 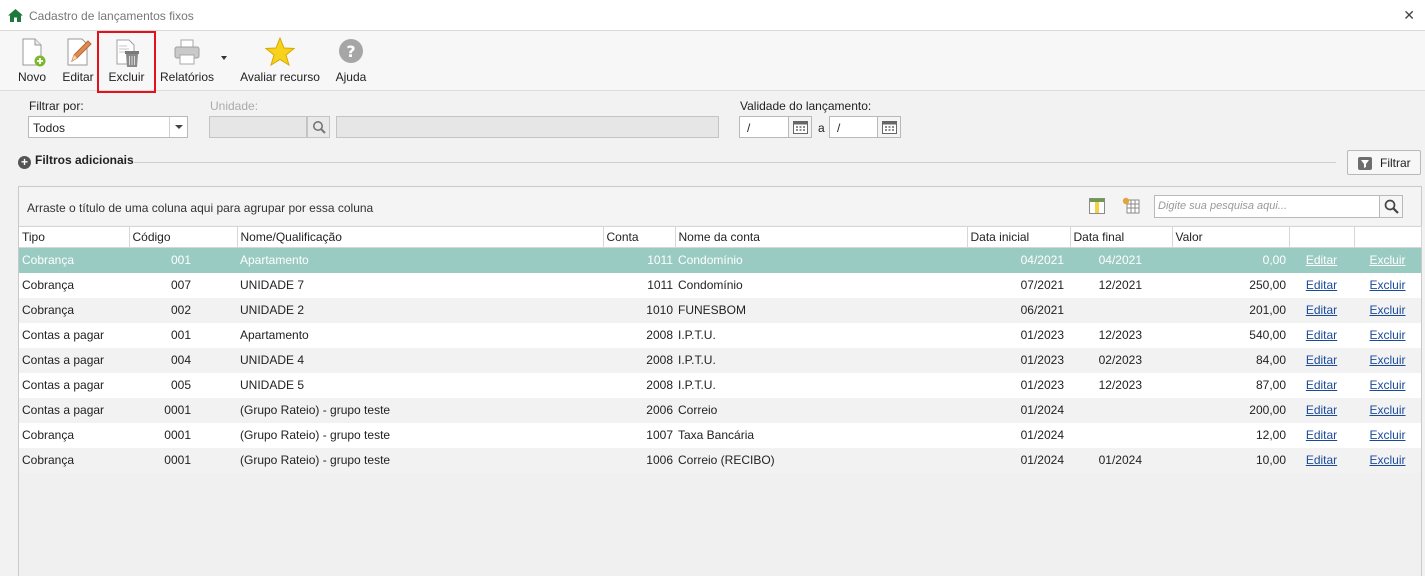 I want to click on star-icon, so click(x=280, y=51).